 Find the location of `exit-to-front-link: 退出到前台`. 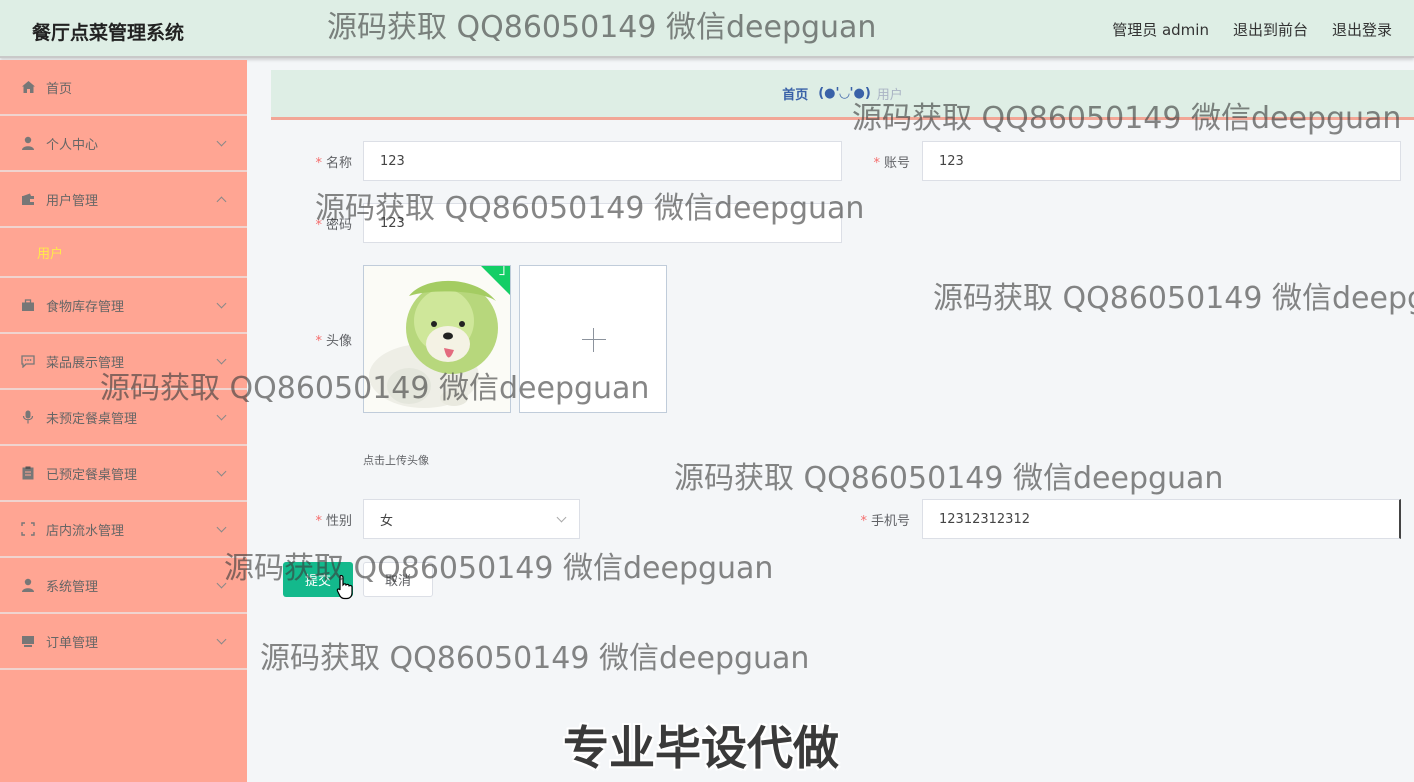

exit-to-front-link: 退出到前台 is located at coordinates (1270, 29).